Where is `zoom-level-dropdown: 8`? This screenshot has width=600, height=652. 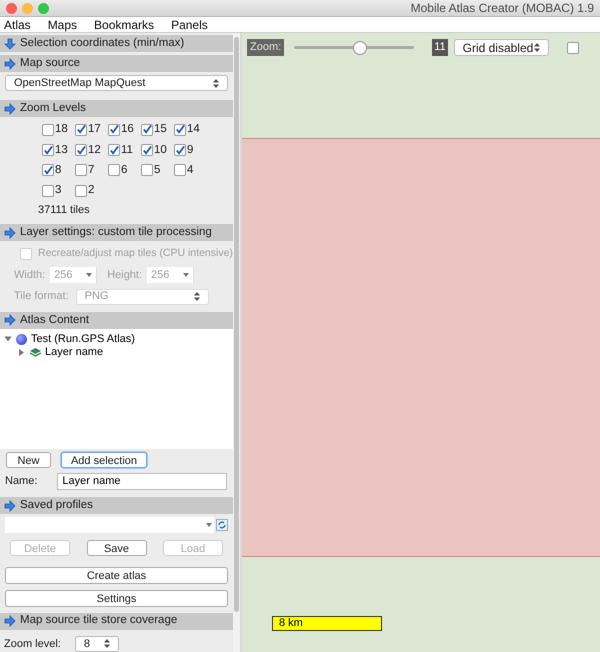
zoom-level-dropdown: 8 is located at coordinates (96, 644).